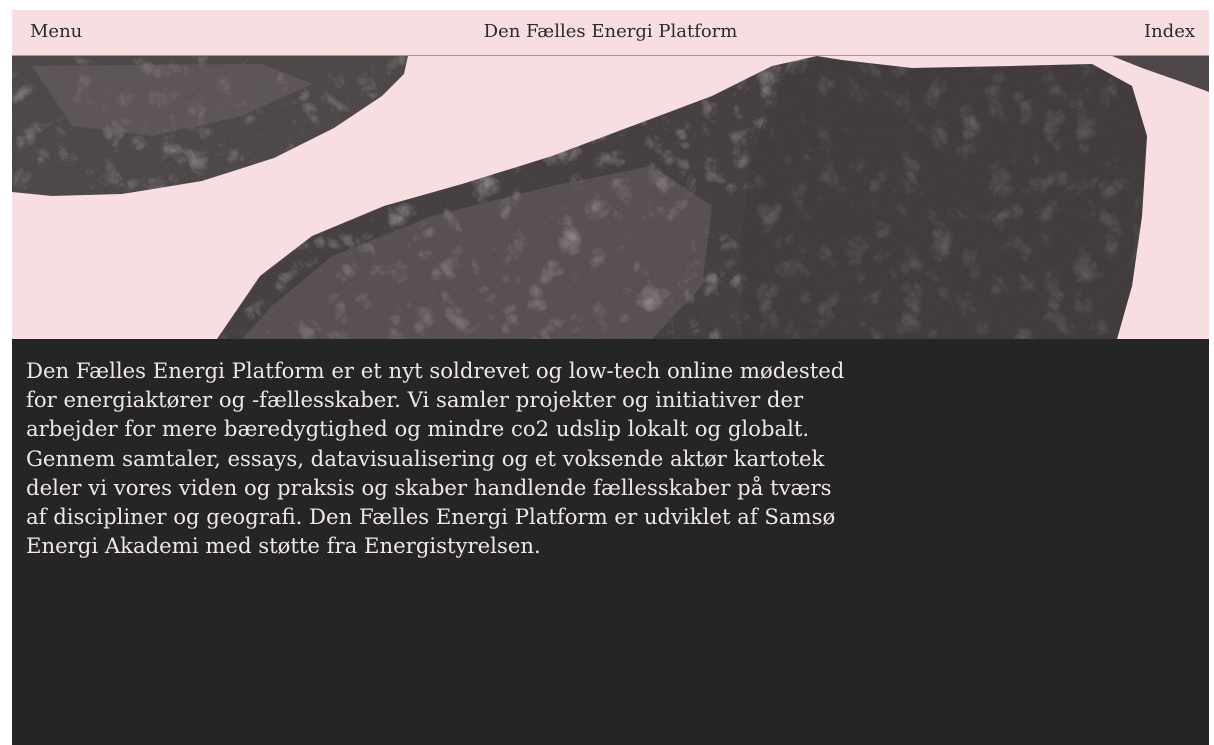 The height and width of the screenshot is (745, 1214). I want to click on site-title: Den Fælles Energi Platform, so click(610, 31).